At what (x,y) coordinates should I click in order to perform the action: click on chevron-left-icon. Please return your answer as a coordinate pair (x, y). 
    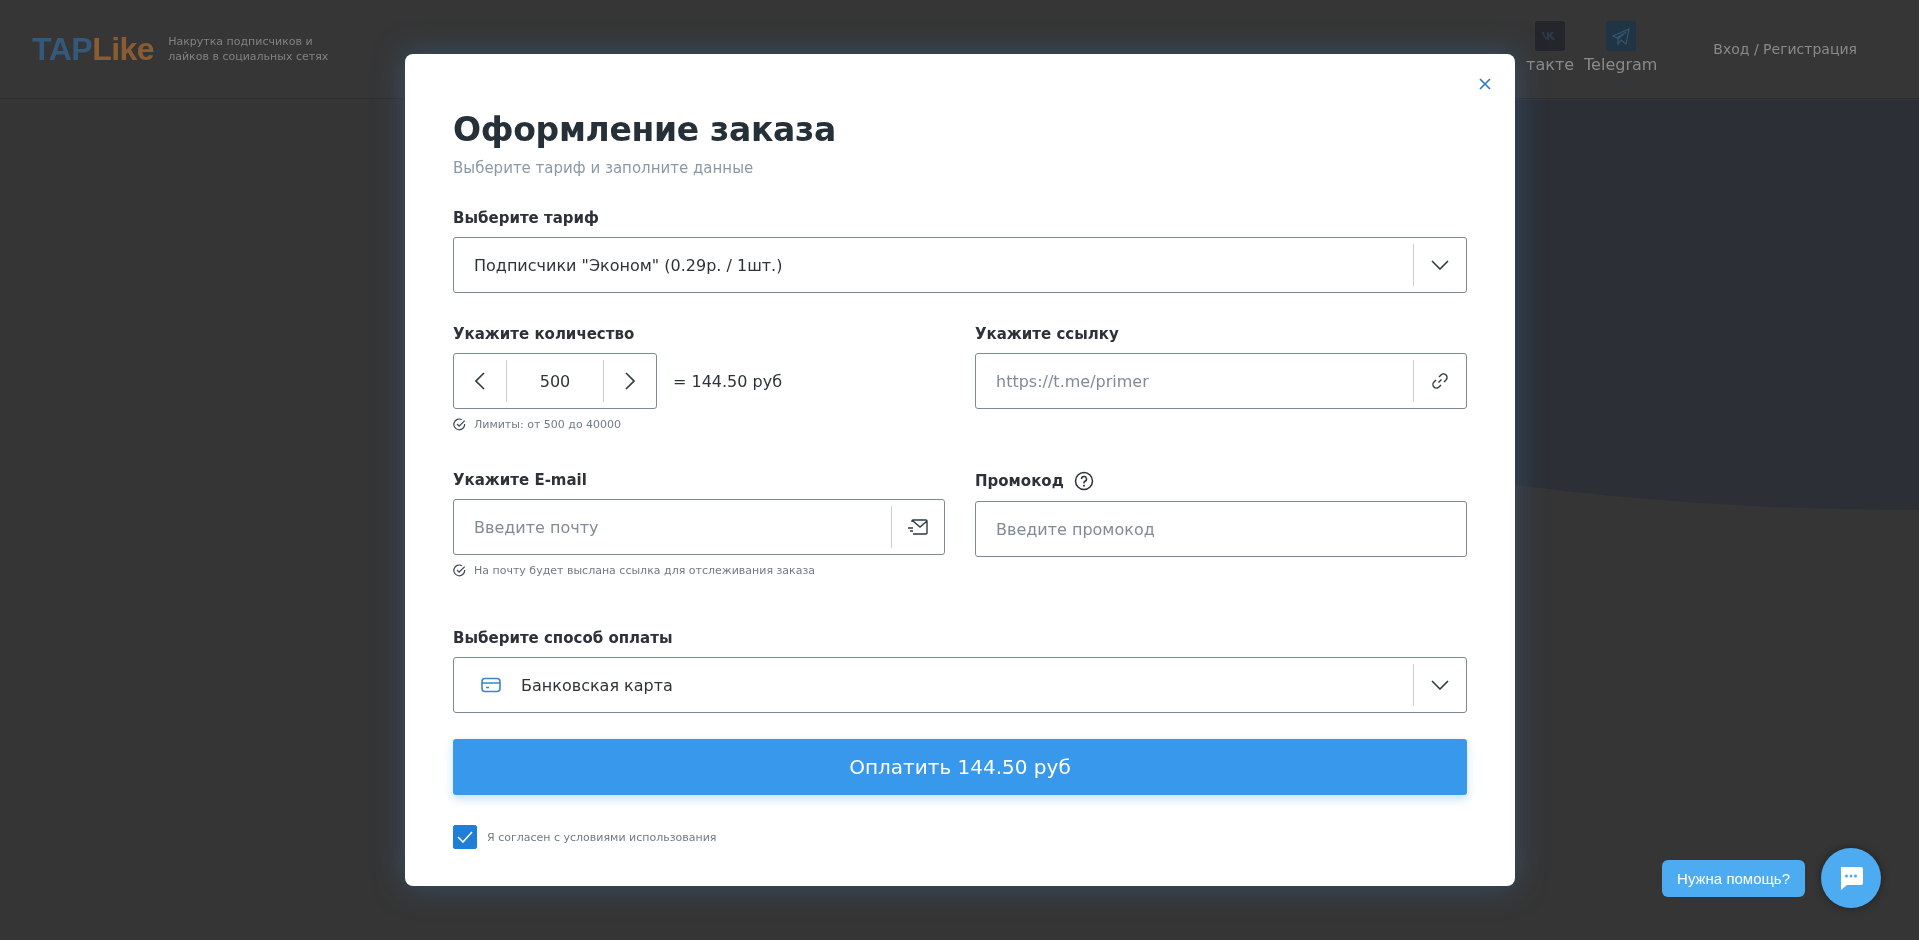
    Looking at the image, I should click on (480, 381).